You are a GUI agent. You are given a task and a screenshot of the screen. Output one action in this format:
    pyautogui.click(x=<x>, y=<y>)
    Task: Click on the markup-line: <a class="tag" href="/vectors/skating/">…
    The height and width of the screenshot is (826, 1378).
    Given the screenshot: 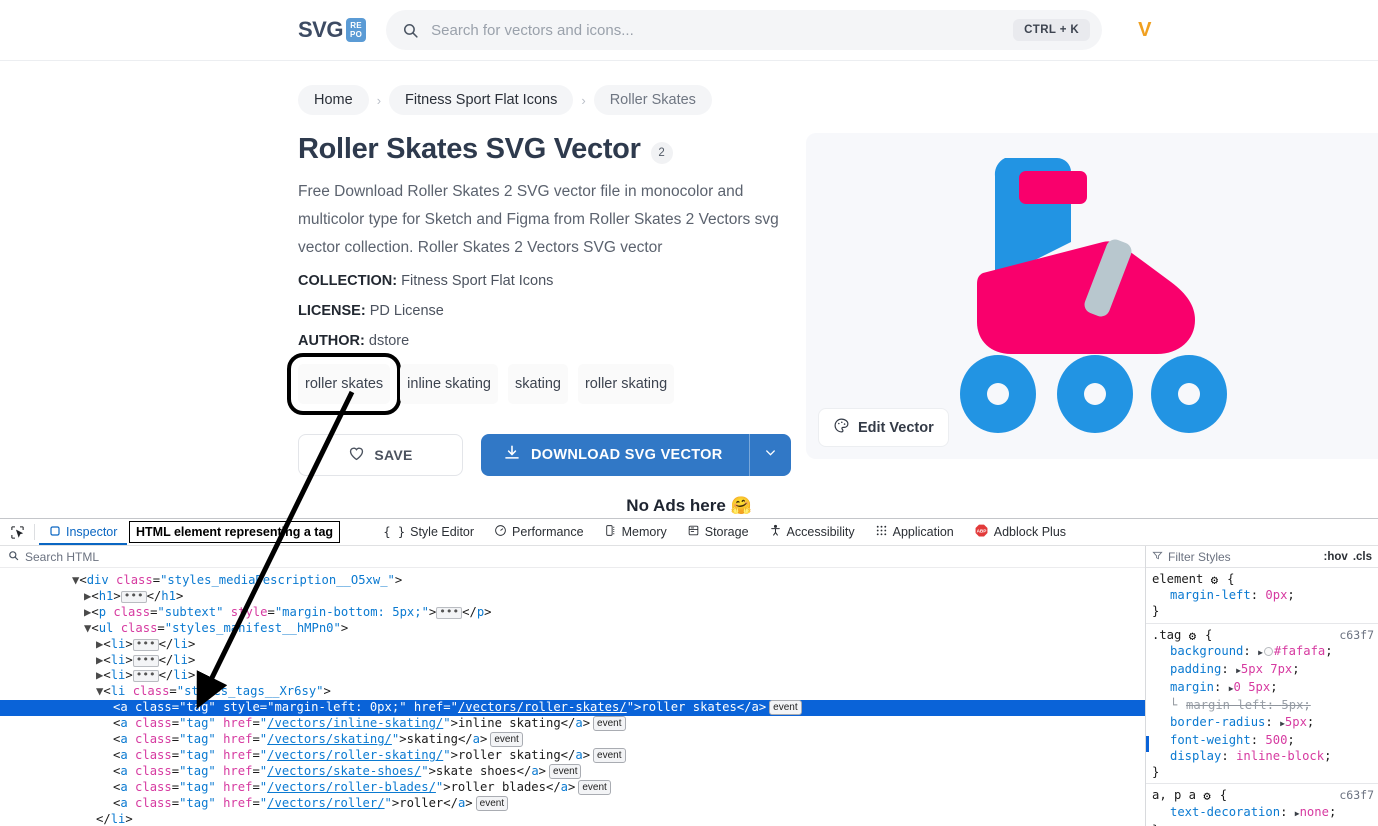 What is the action you would take?
    pyautogui.click(x=572, y=740)
    